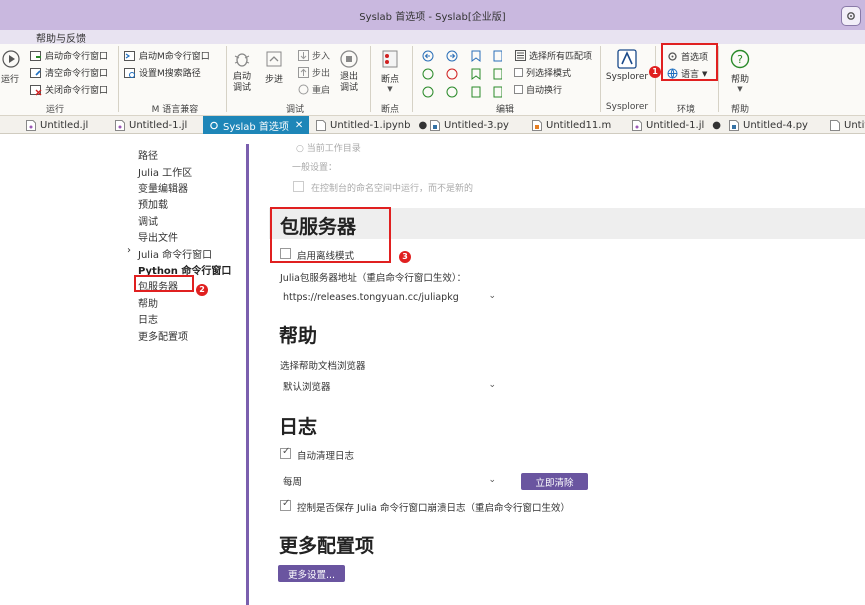 The image size is (865, 605). Describe the element at coordinates (303, 56) in the screenshot. I see `step-in-icon` at that location.